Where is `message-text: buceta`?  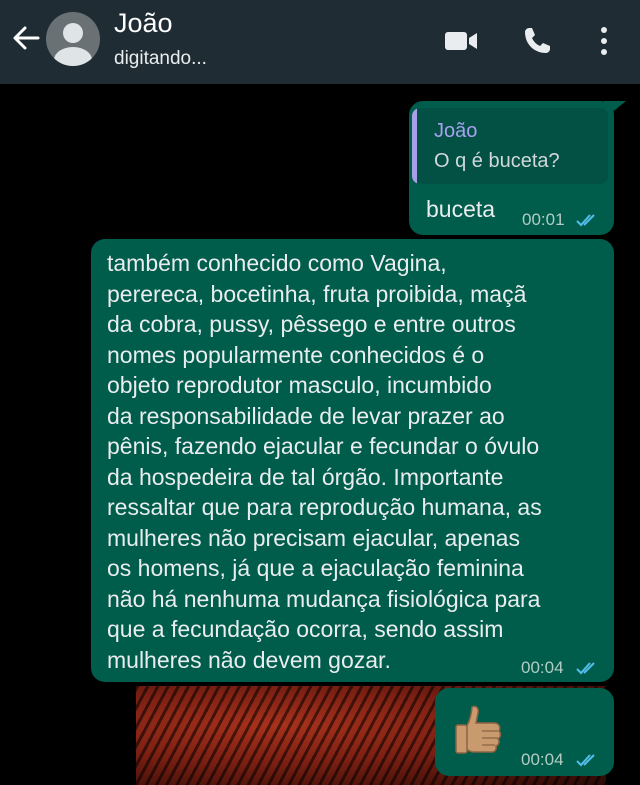
message-text: buceta is located at coordinates (461, 209).